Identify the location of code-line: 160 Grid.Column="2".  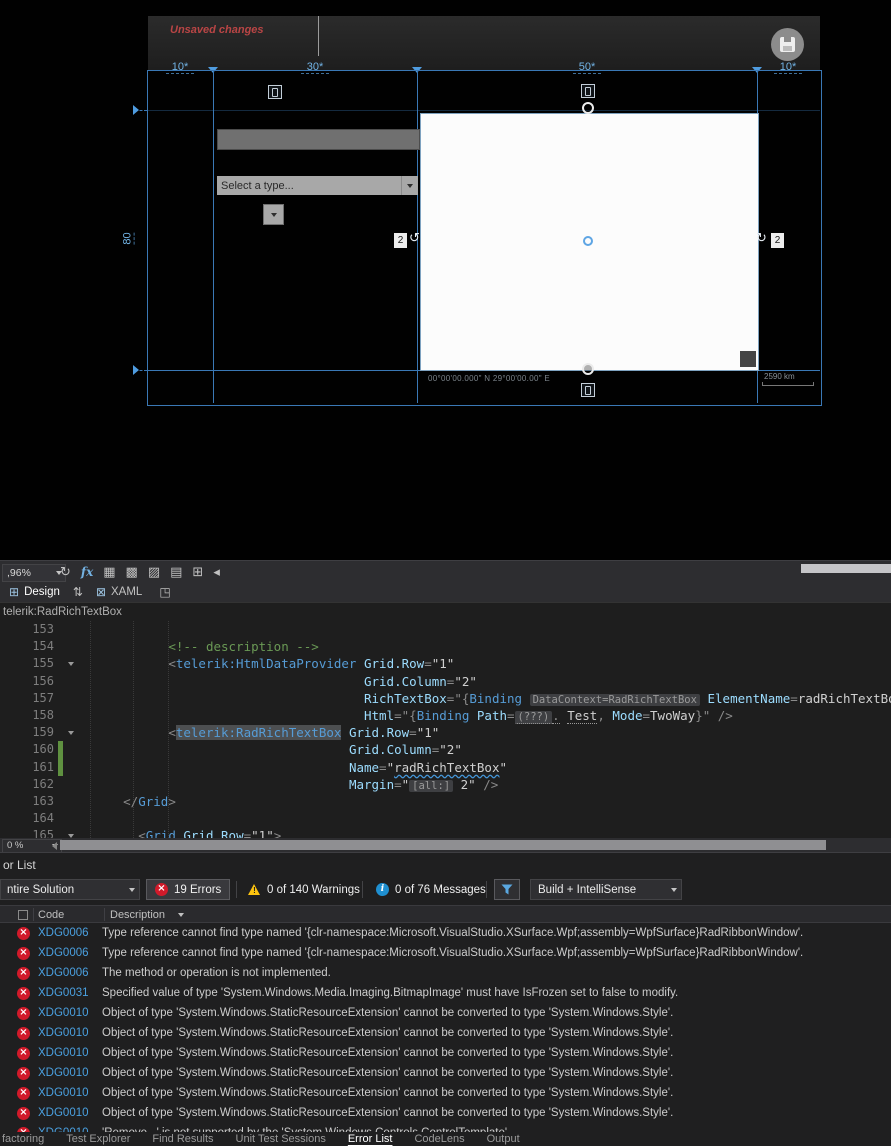
(445, 750).